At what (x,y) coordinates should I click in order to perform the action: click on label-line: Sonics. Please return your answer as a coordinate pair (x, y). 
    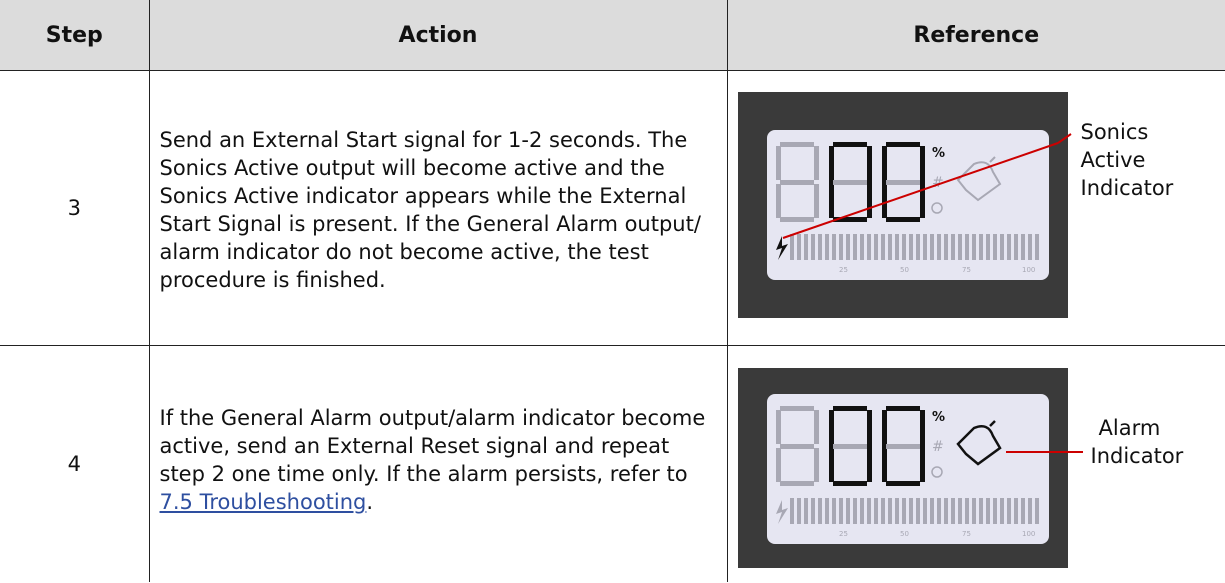
    Looking at the image, I should click on (1114, 132).